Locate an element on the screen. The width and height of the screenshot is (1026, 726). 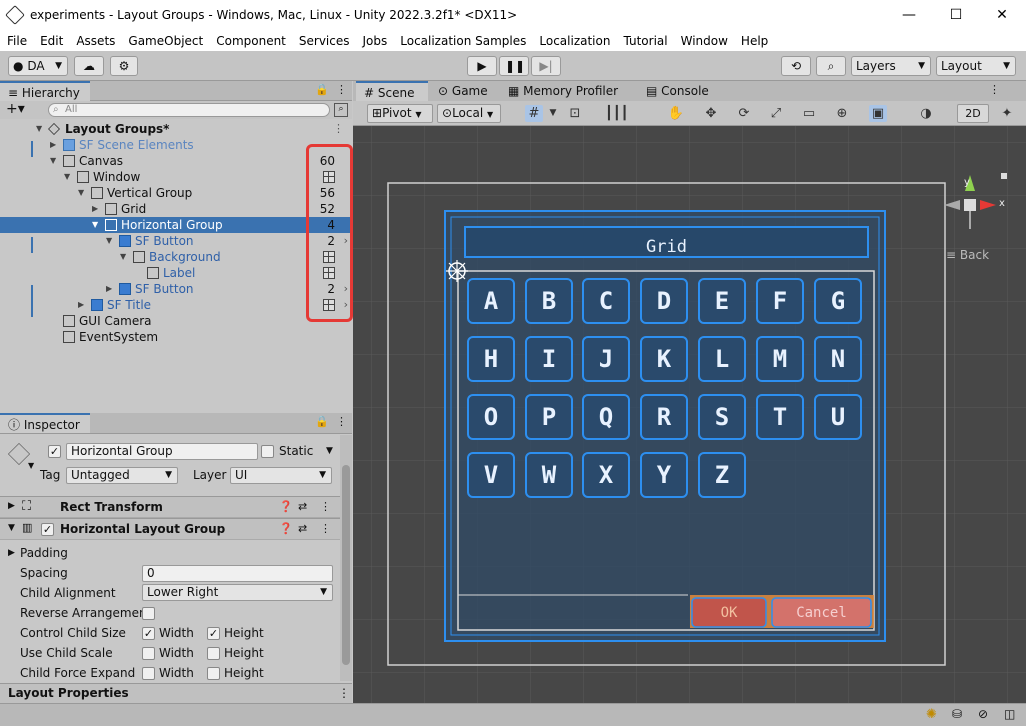
lock-icon: 🔒 is located at coordinates (322, 421).